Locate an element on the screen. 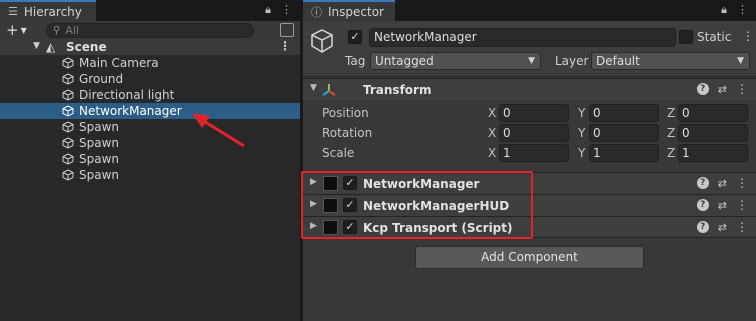 The height and width of the screenshot is (321, 756). rotation-row: Rotation X 0 Y 0 Z 0 is located at coordinates (529, 133).